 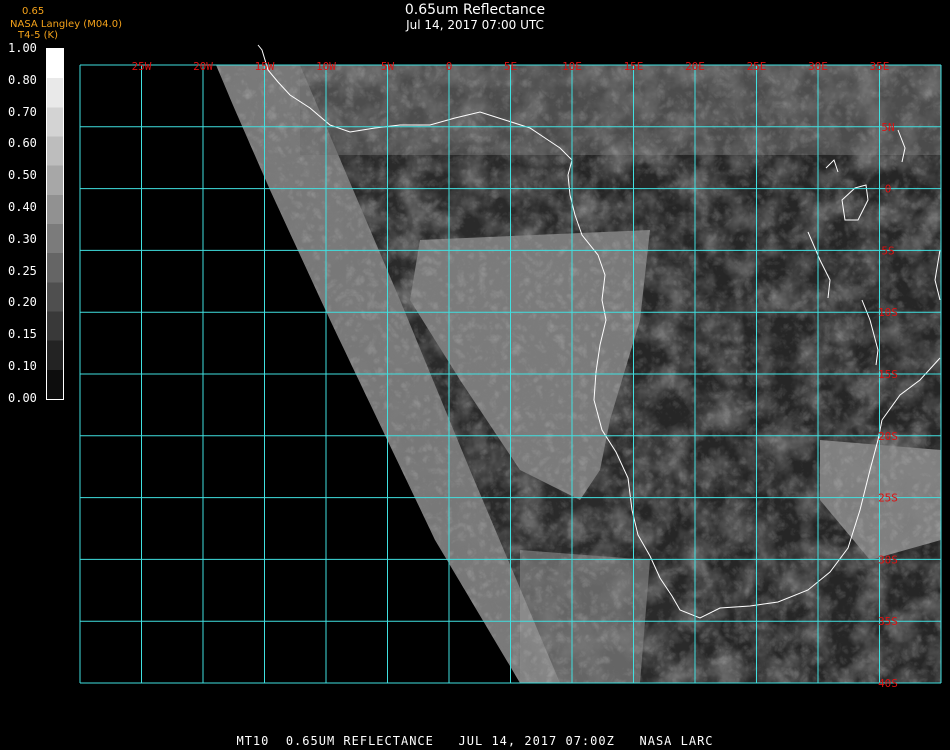 What do you see at coordinates (818, 66) in the screenshot?
I see `longitude-label: 30E` at bounding box center [818, 66].